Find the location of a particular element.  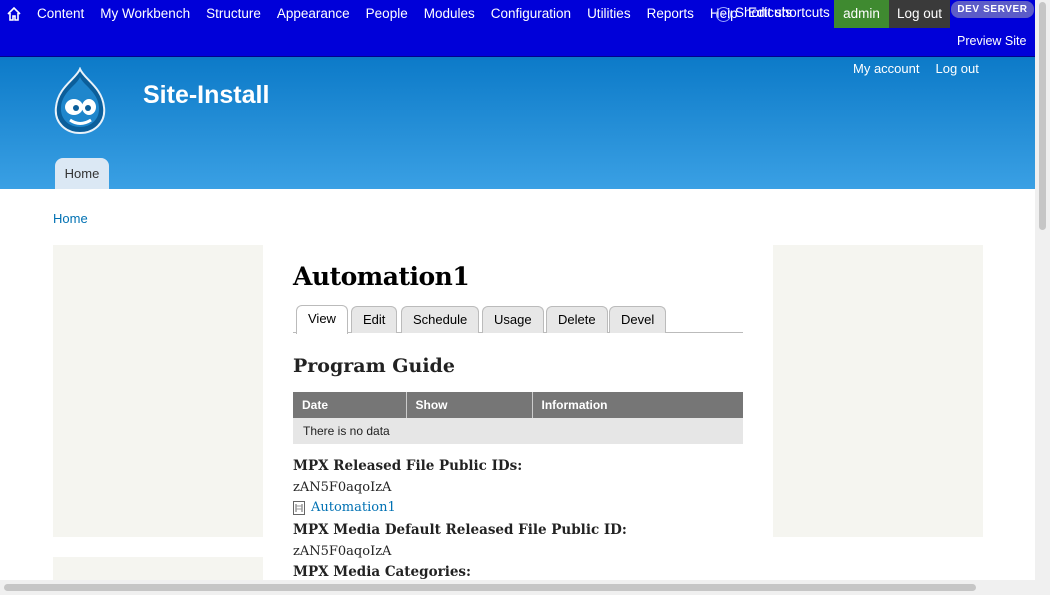

shortcuts-toggle: › Shortcuts Edit shortcuts is located at coordinates (773, 13).